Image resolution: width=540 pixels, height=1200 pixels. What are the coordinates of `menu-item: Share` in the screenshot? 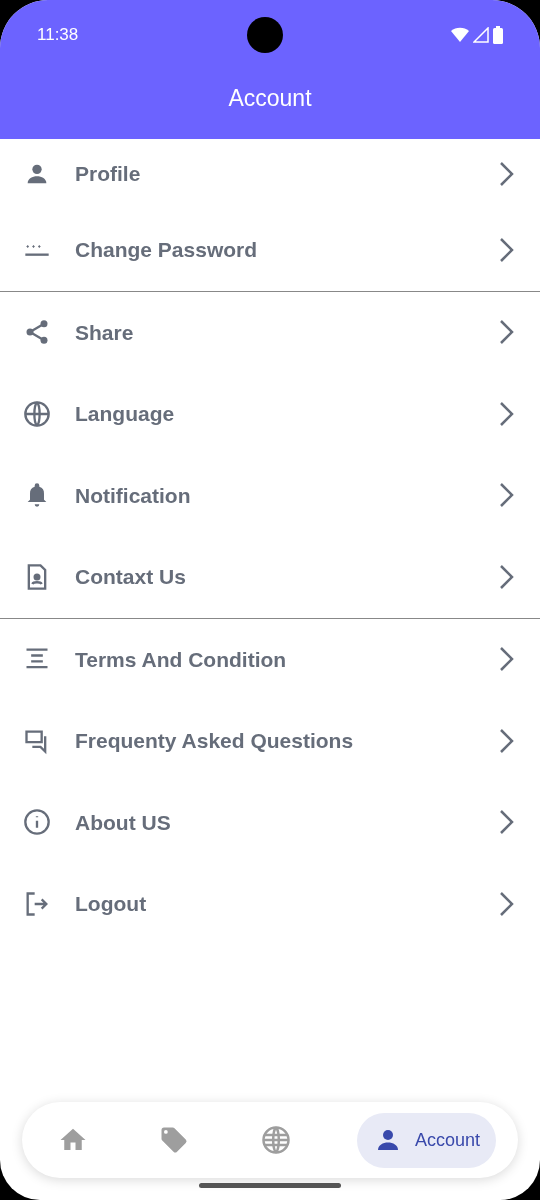 It's located at (270, 332).